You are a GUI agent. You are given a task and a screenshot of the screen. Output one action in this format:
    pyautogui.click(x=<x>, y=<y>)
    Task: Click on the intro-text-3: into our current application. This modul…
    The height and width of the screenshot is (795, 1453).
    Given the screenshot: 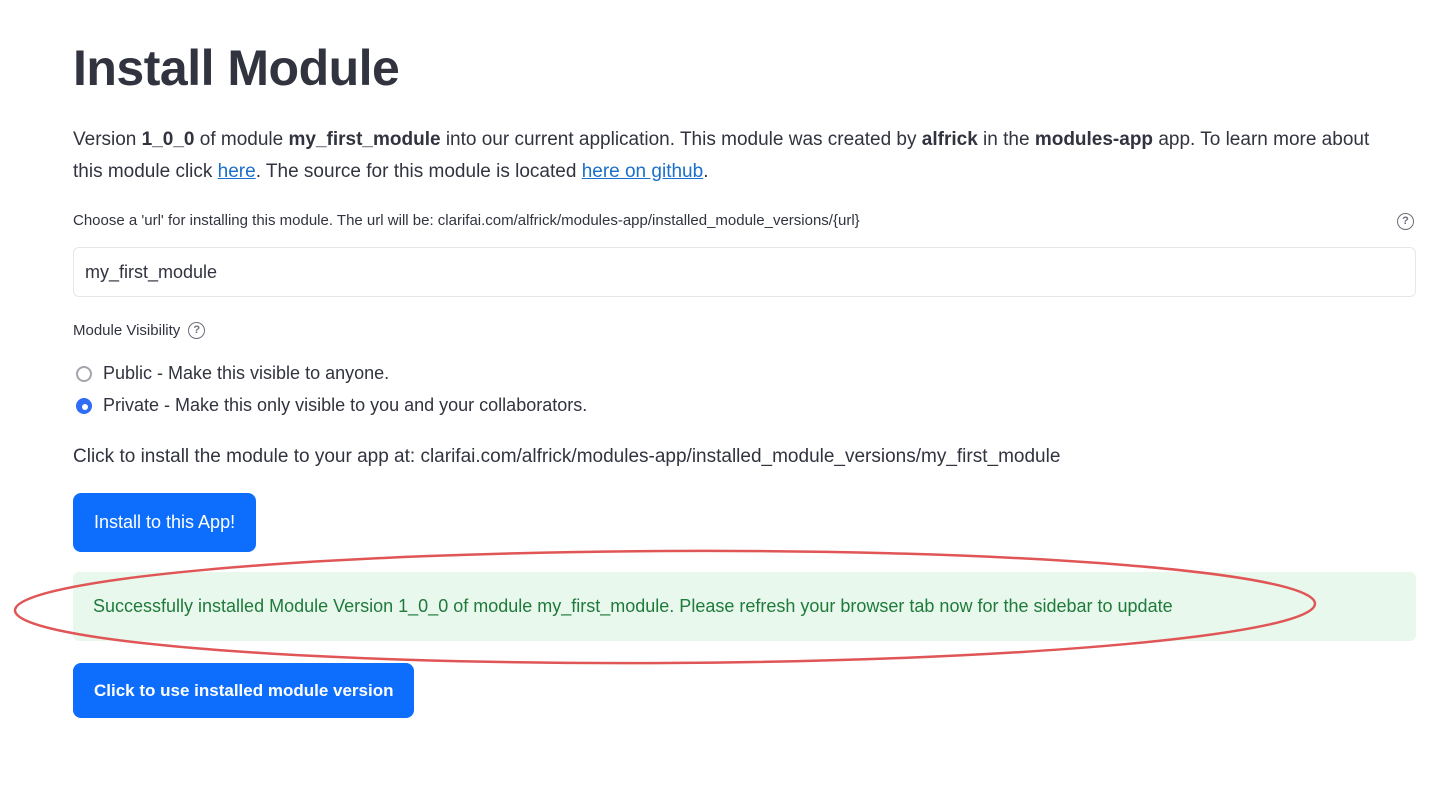 What is the action you would take?
    pyautogui.click(x=681, y=139)
    